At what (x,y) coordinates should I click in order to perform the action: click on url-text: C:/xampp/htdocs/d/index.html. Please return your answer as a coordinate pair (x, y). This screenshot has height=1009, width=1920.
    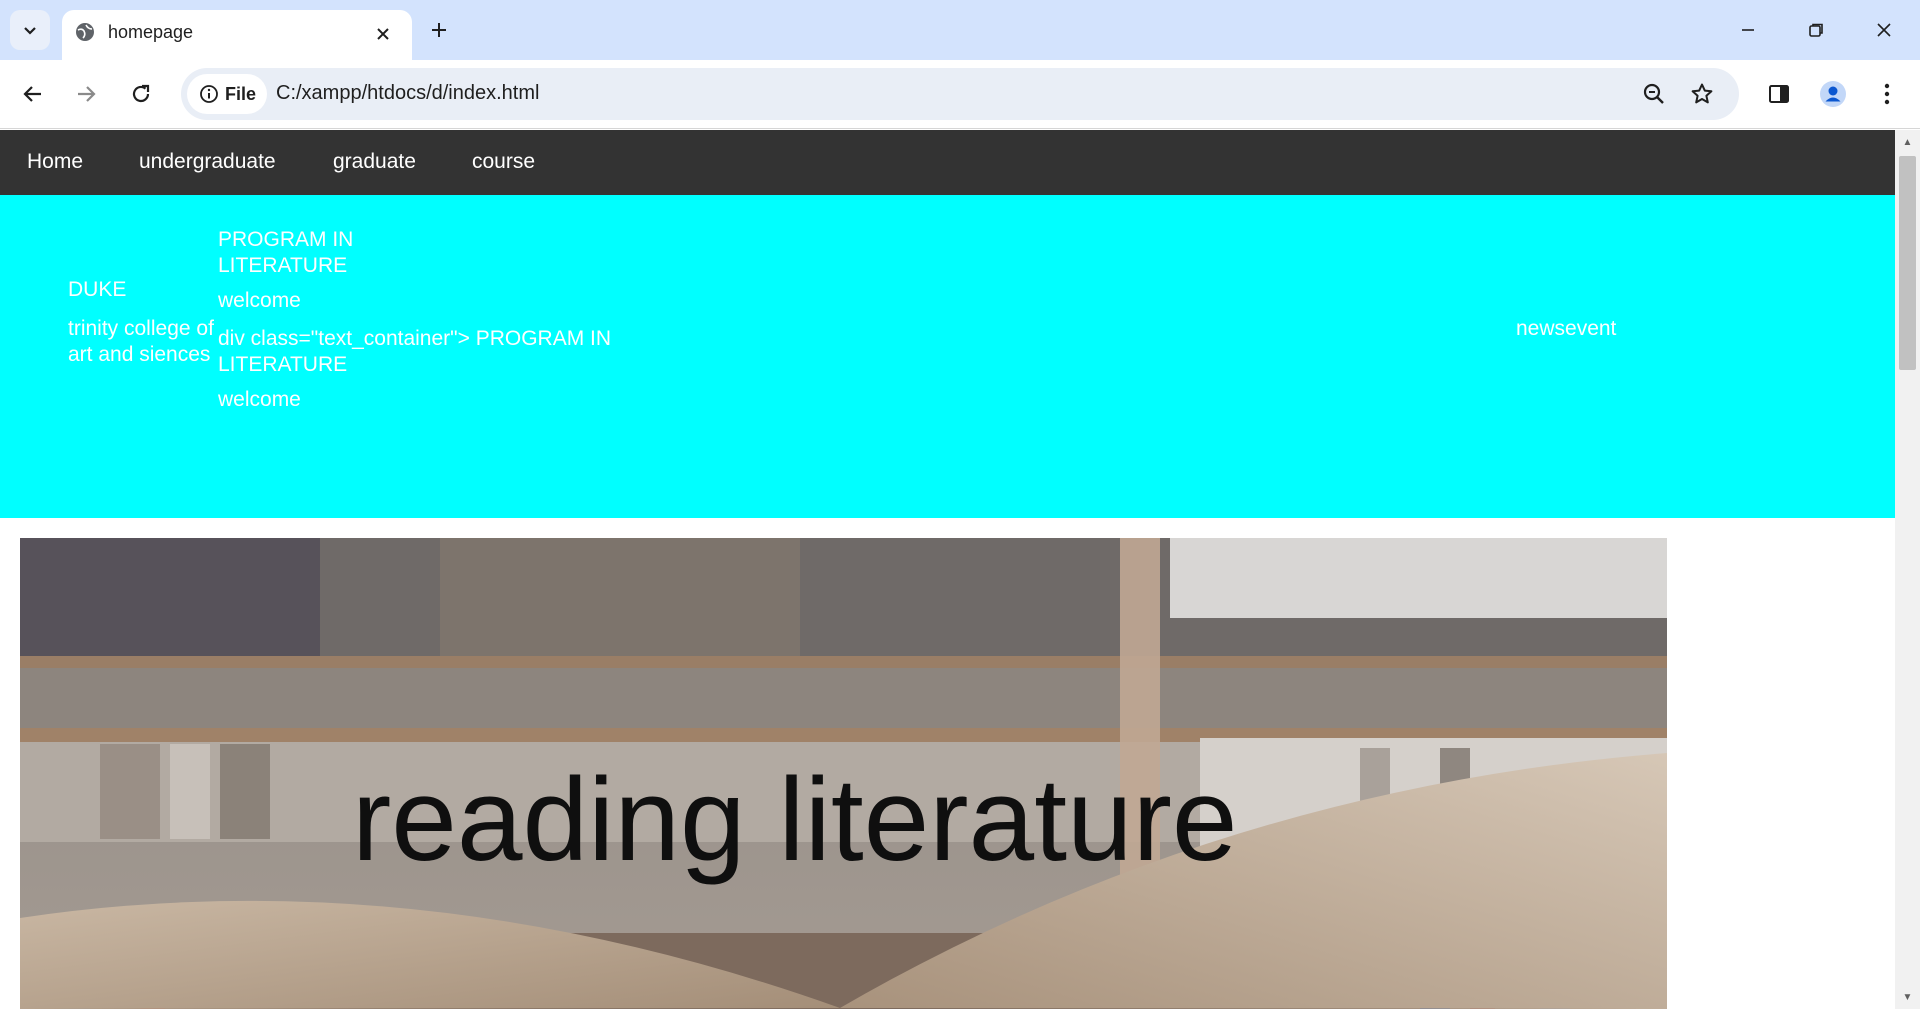
    Looking at the image, I should click on (407, 93).